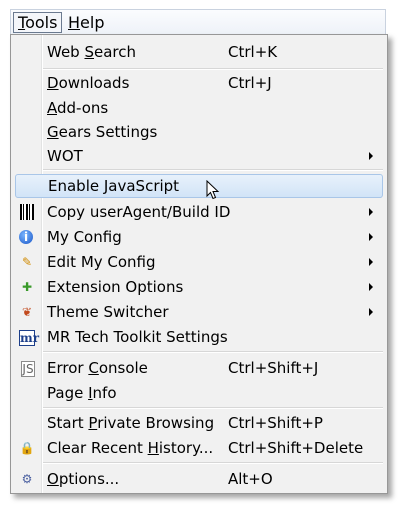 This screenshot has width=406, height=511. What do you see at coordinates (115, 287) in the screenshot?
I see `menu-item-label: Extension Options` at bounding box center [115, 287].